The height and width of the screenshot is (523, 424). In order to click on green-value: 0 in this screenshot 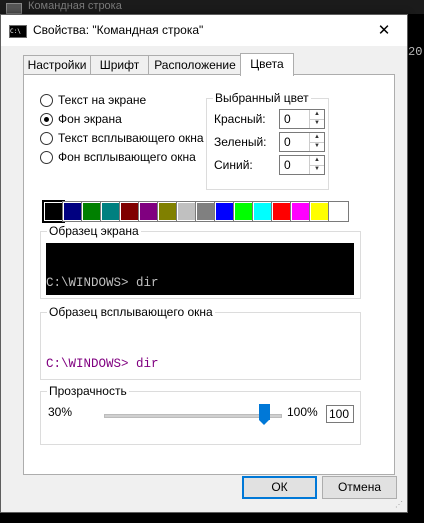, I will do `click(287, 142)`.